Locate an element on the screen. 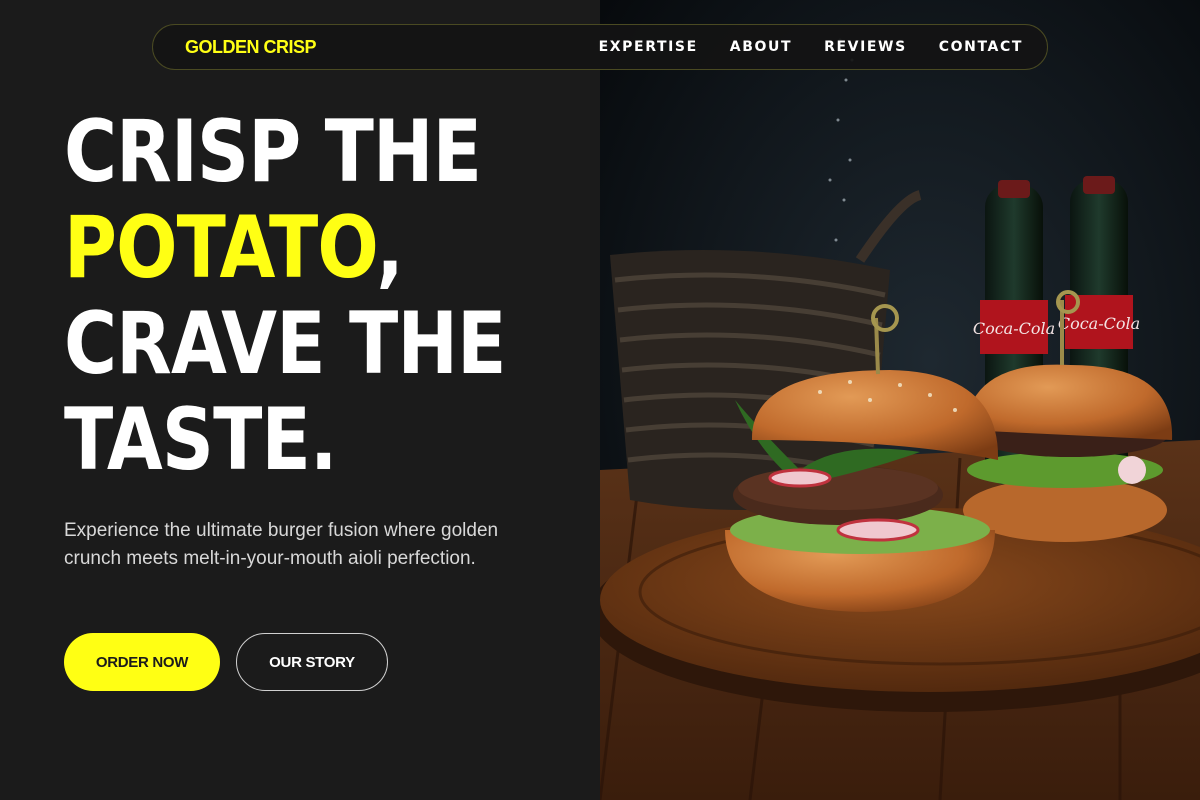 The height and width of the screenshot is (800, 1200). headline-comma: , is located at coordinates (389, 248).